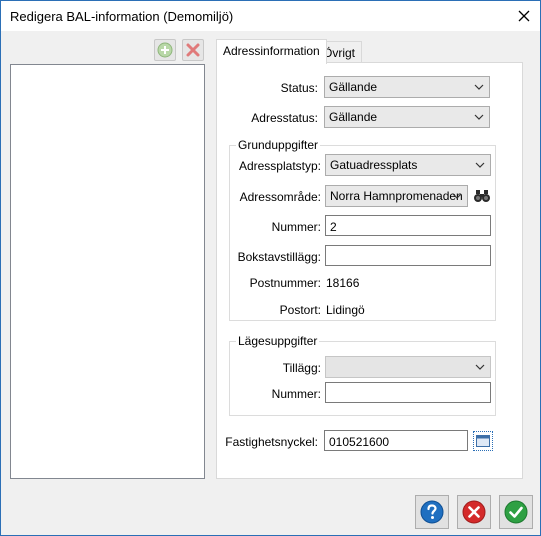 Image resolution: width=541 pixels, height=536 pixels. I want to click on binoculars-icon, so click(482, 196).